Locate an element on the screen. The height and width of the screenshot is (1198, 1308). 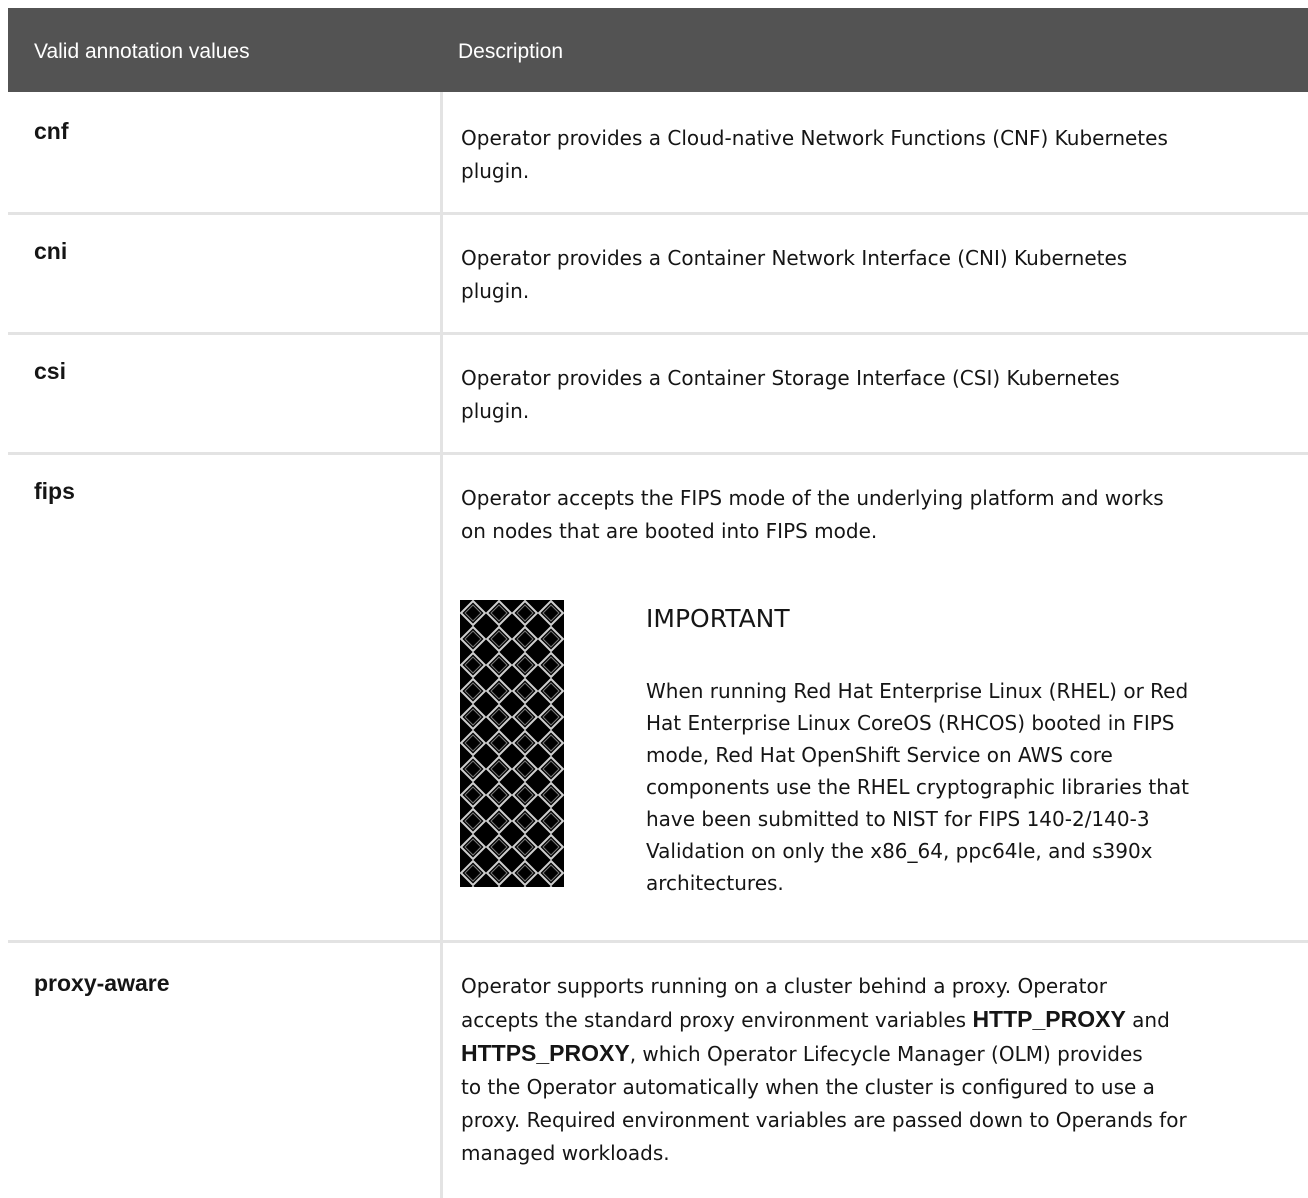
admonition-line: architectures. is located at coordinates (715, 883).